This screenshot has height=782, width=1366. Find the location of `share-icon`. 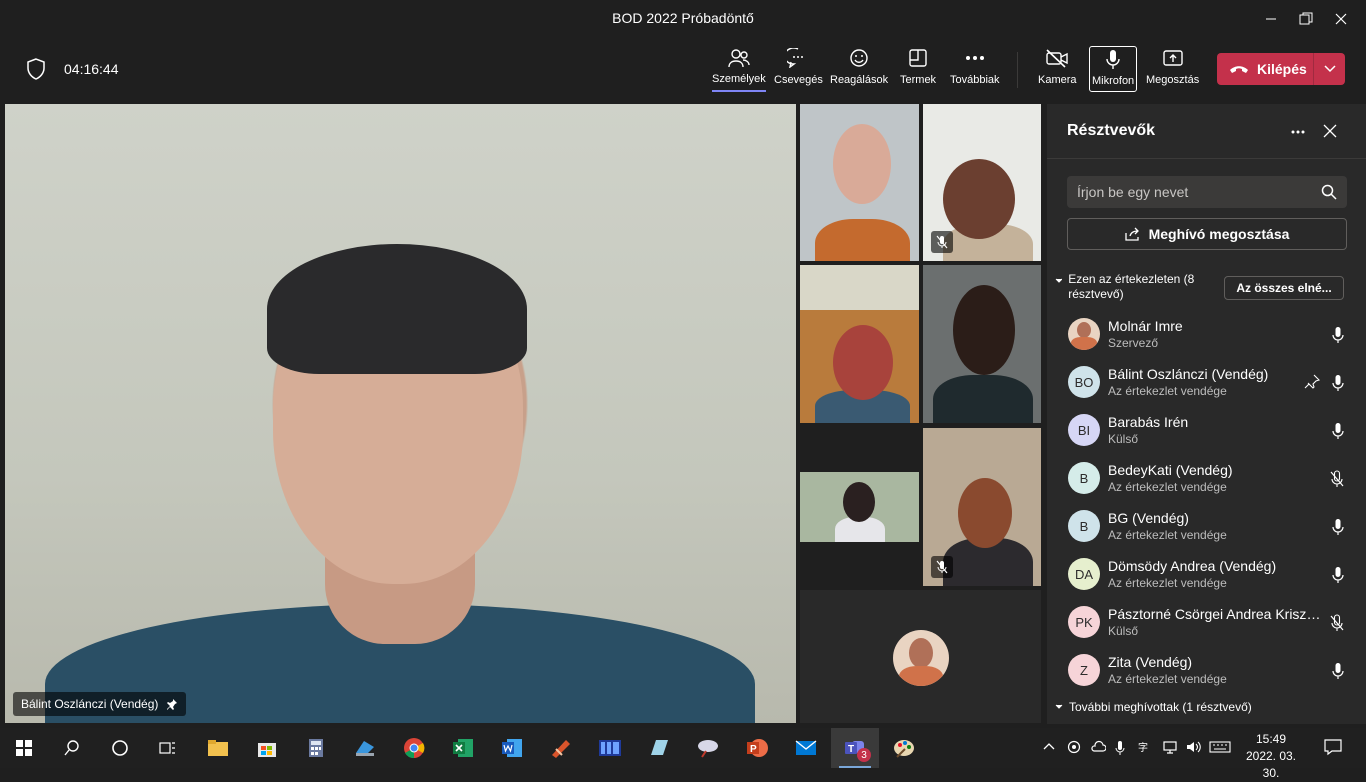

share-icon is located at coordinates (1172, 58).